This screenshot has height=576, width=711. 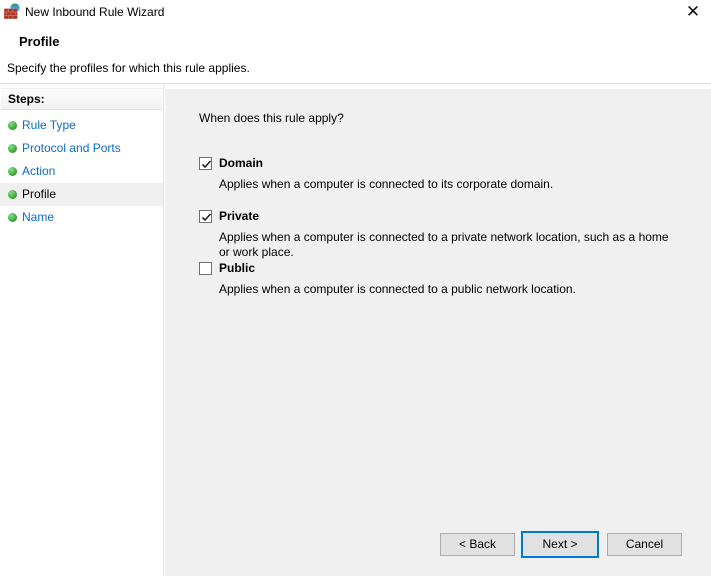 I want to click on sidebar-item-protocol-and-ports: Protocol and Ports, so click(x=81, y=148).